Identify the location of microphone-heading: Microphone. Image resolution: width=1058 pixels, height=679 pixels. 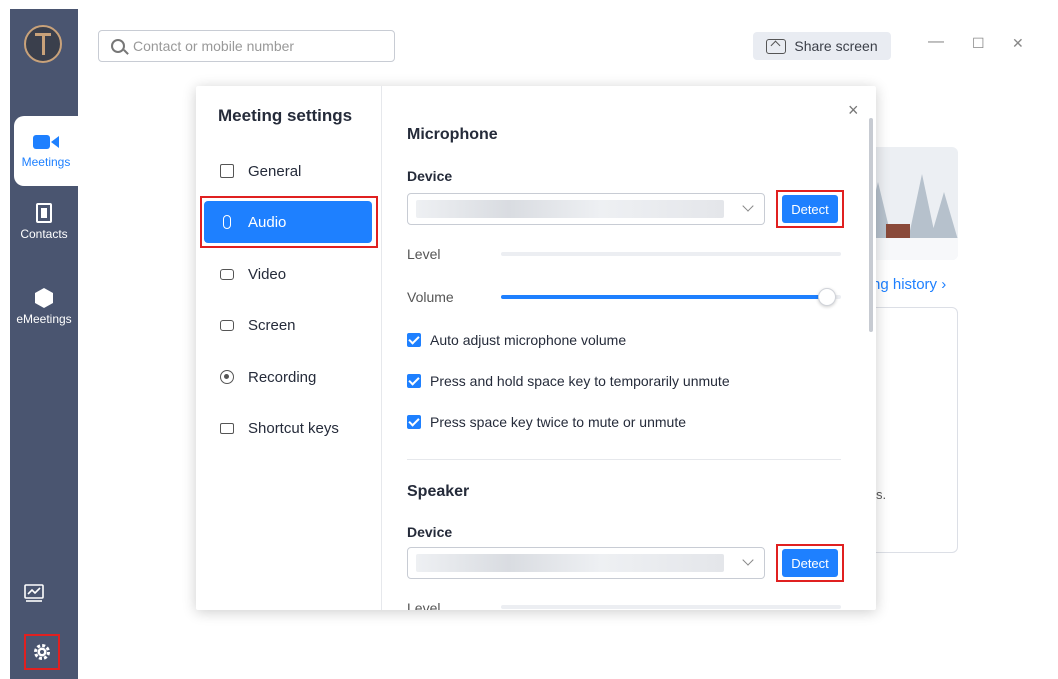
(452, 134).